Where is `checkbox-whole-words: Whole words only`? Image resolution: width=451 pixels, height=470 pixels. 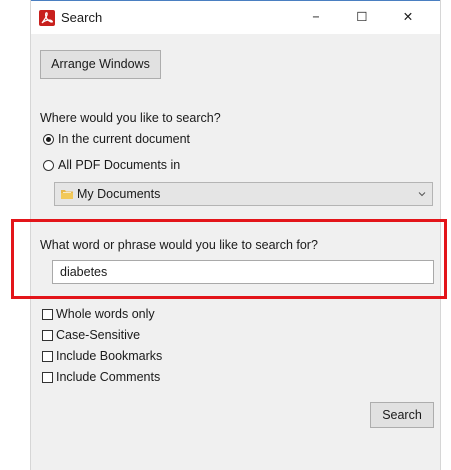 checkbox-whole-words: Whole words only is located at coordinates (98, 314).